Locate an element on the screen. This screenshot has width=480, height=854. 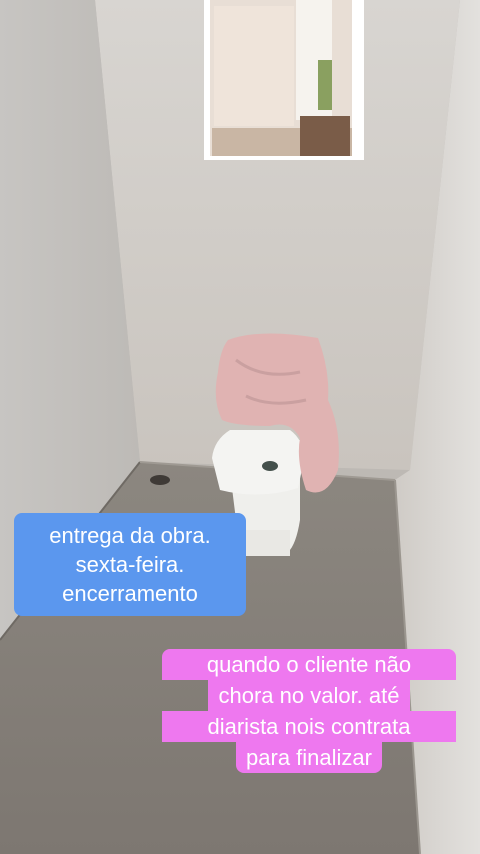
caption-pink-line: chora no valor. até is located at coordinates (309, 696).